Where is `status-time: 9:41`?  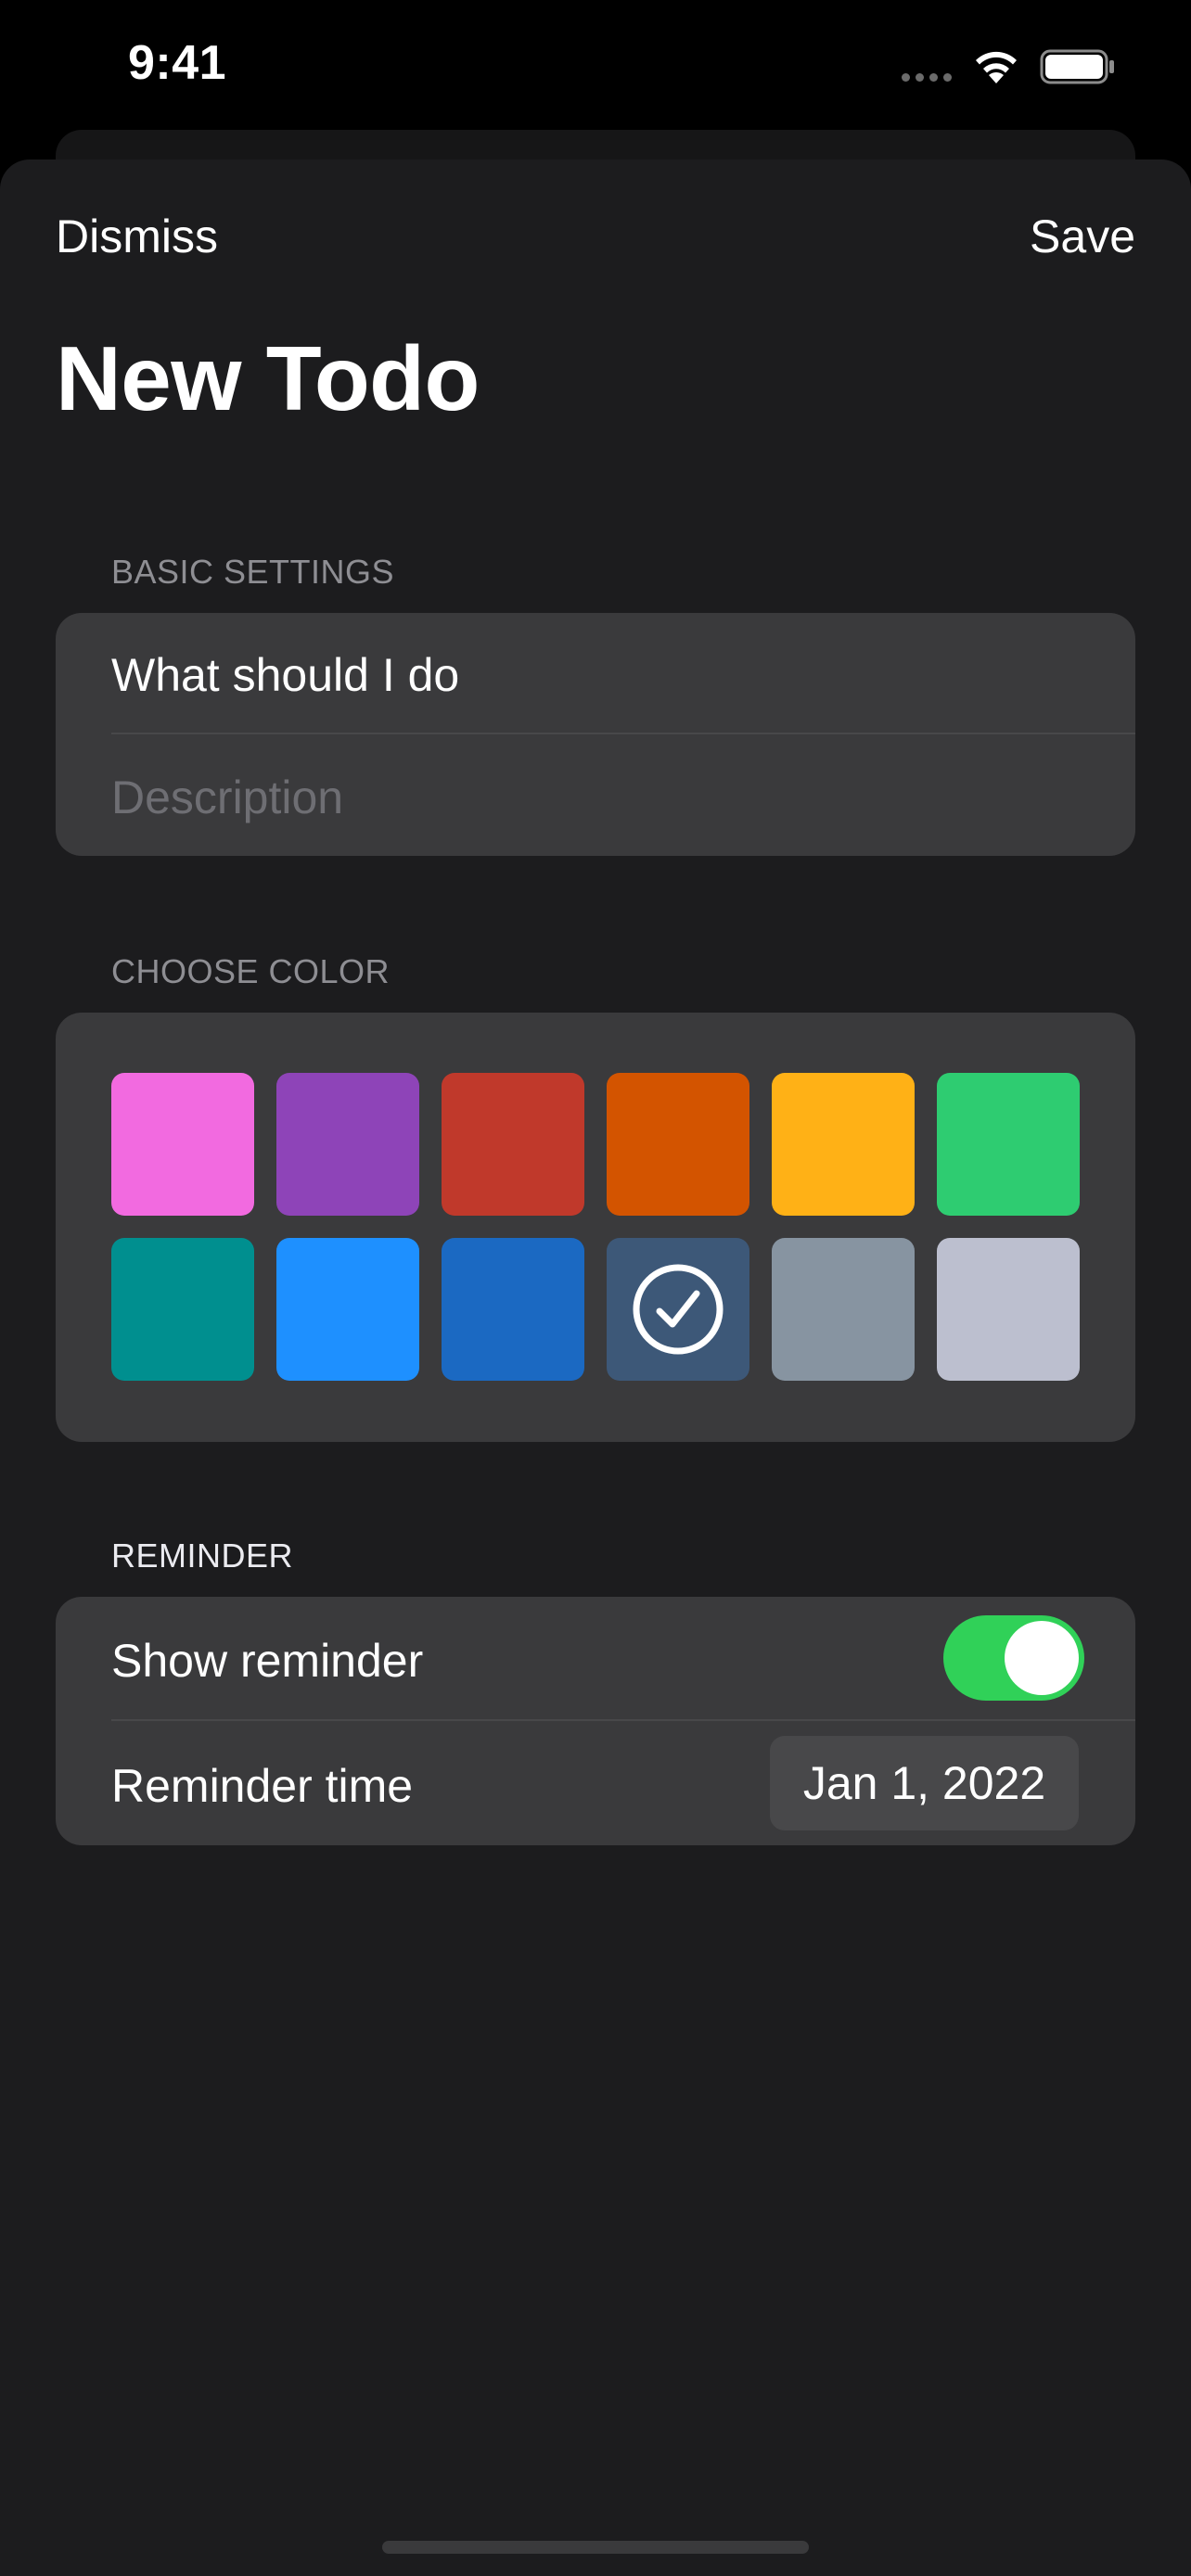 status-time: 9:41 is located at coordinates (177, 63).